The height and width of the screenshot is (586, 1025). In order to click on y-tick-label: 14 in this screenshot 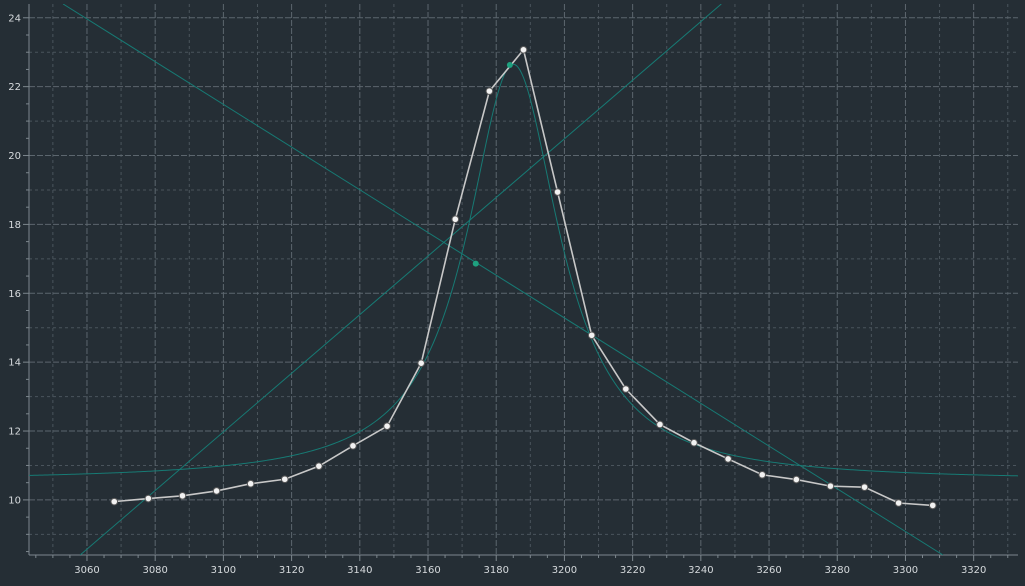, I will do `click(14, 363)`.